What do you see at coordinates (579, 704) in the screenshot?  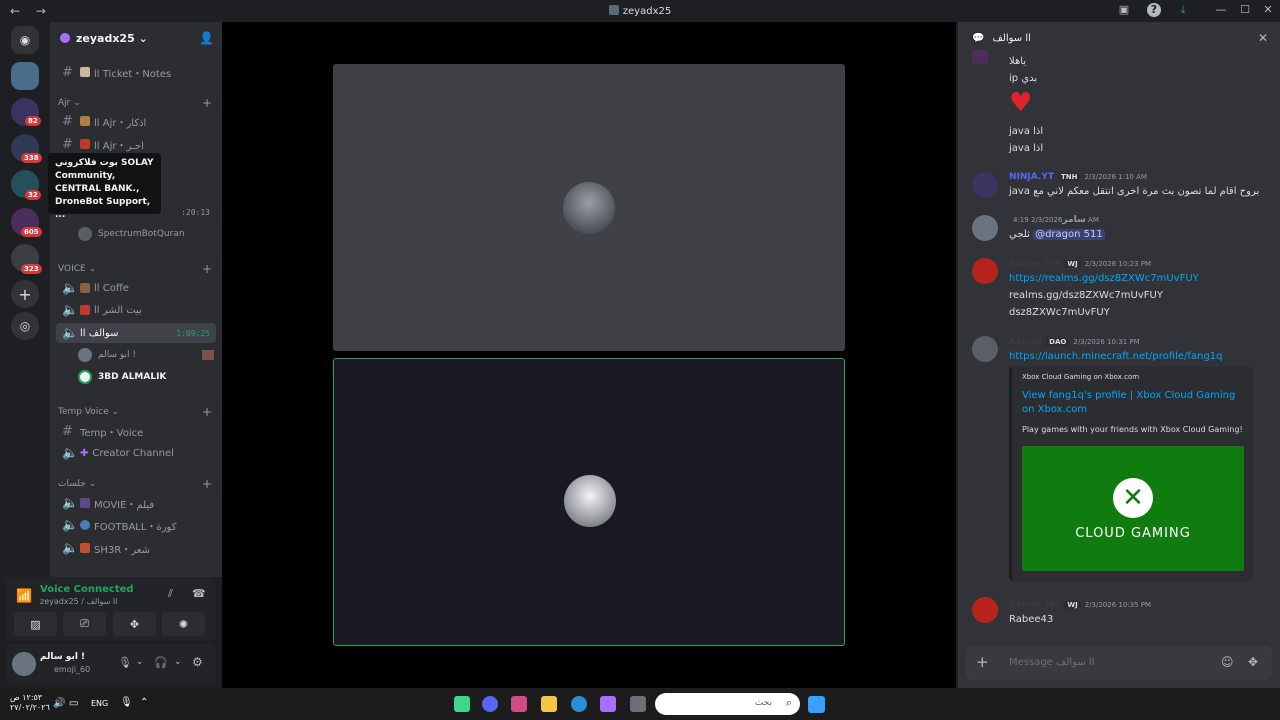 I see `edge-icon` at bounding box center [579, 704].